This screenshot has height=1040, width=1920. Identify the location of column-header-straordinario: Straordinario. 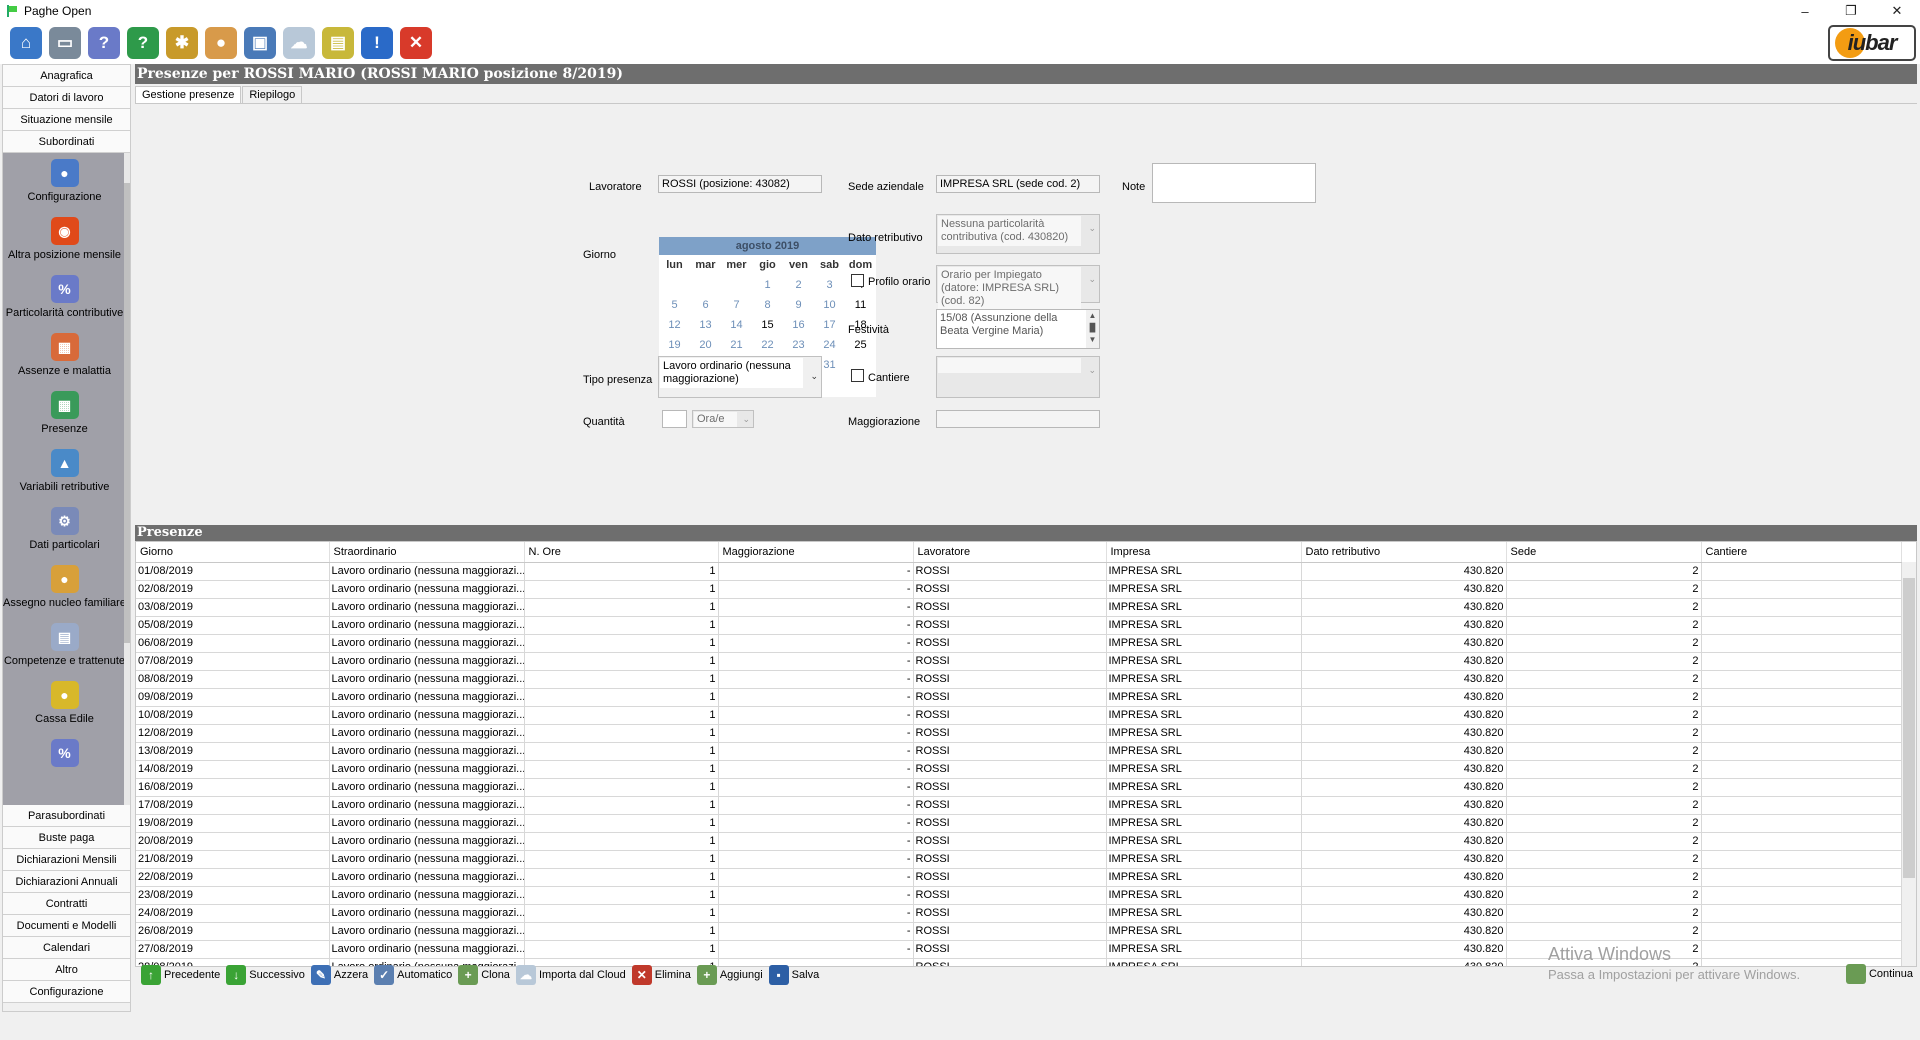
(427, 552).